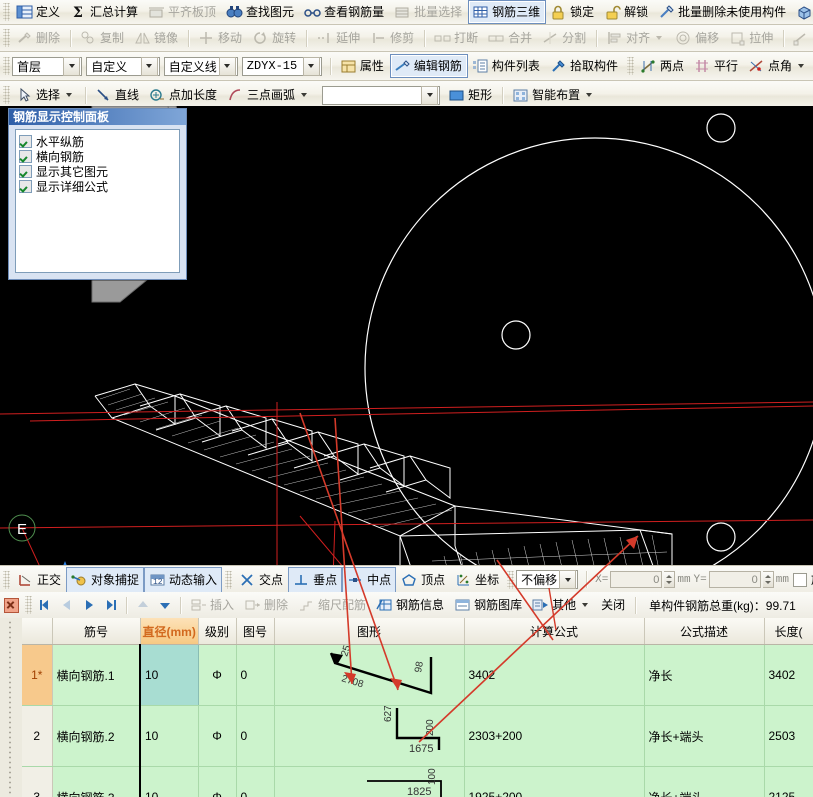 The image size is (813, 797). I want to click on column-header-formula-desc: 公式描述, so click(704, 631).